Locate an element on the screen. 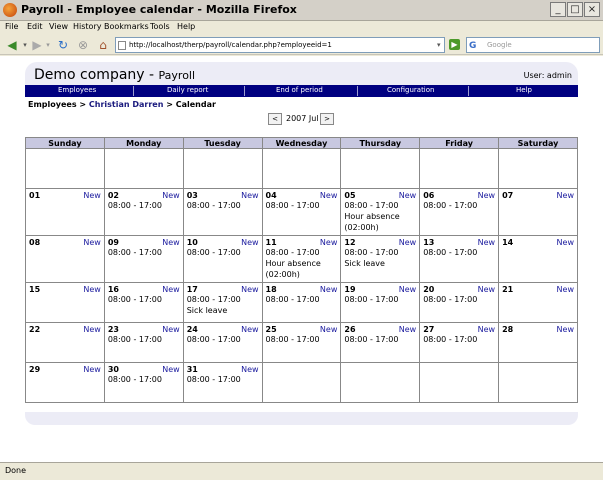 The width and height of the screenshot is (603, 480). reload-icon: ↻ is located at coordinates (63, 45).